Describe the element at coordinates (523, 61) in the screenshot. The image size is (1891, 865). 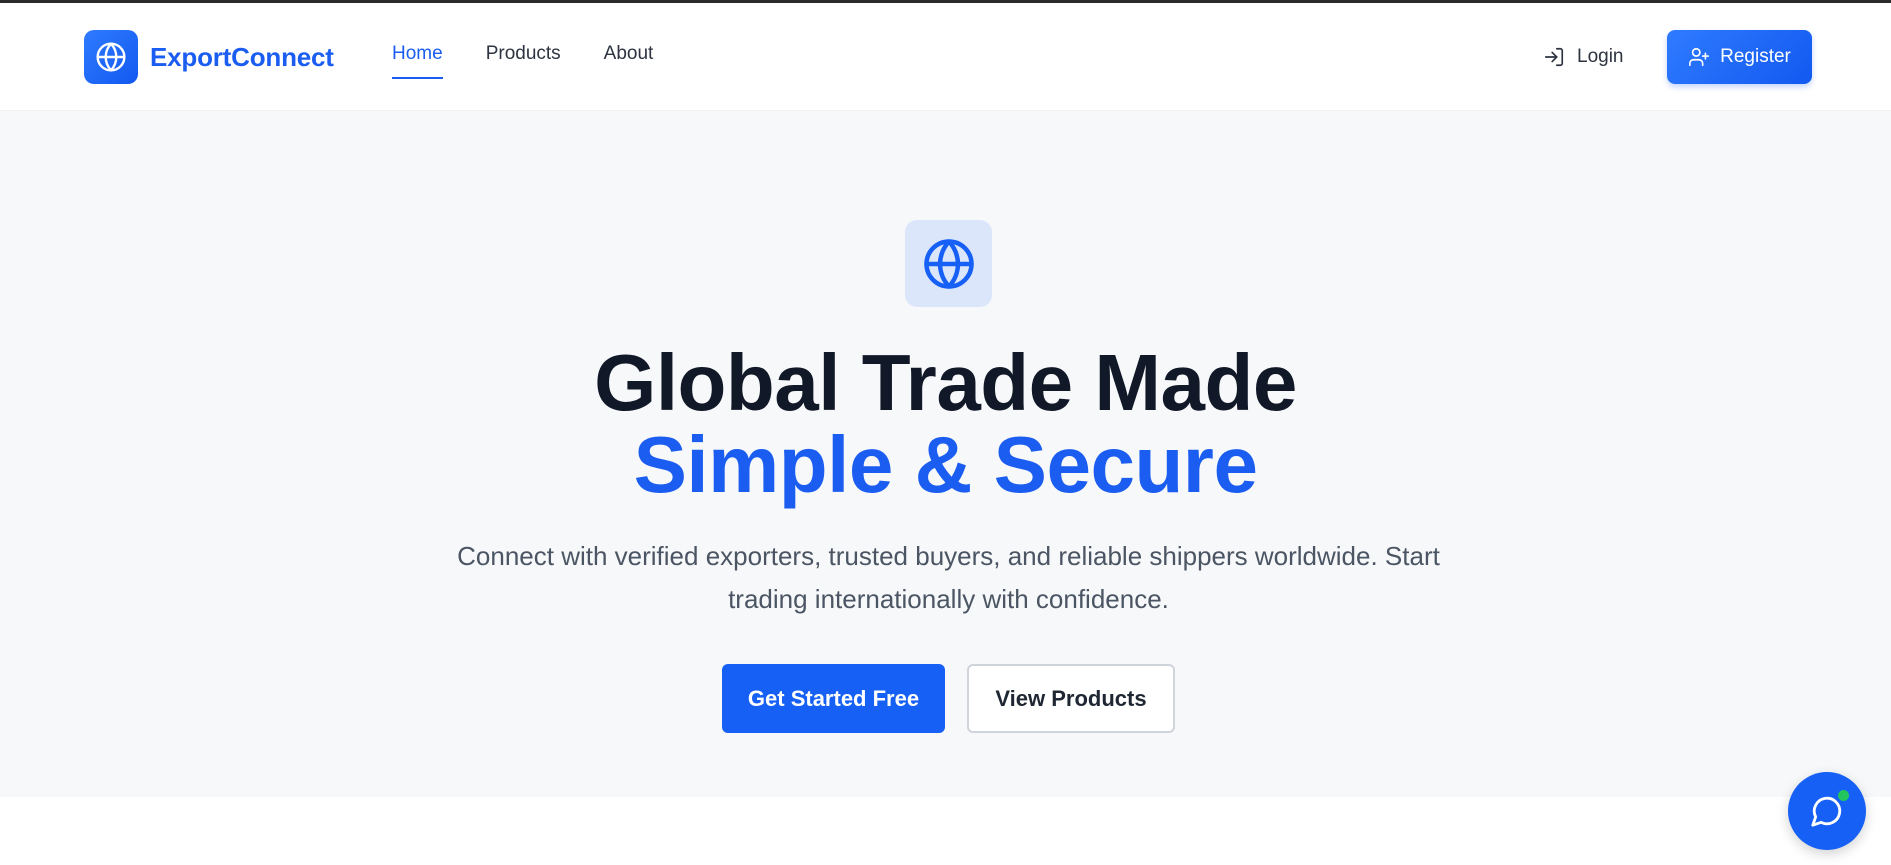
I see `nav-item-products: Products` at that location.